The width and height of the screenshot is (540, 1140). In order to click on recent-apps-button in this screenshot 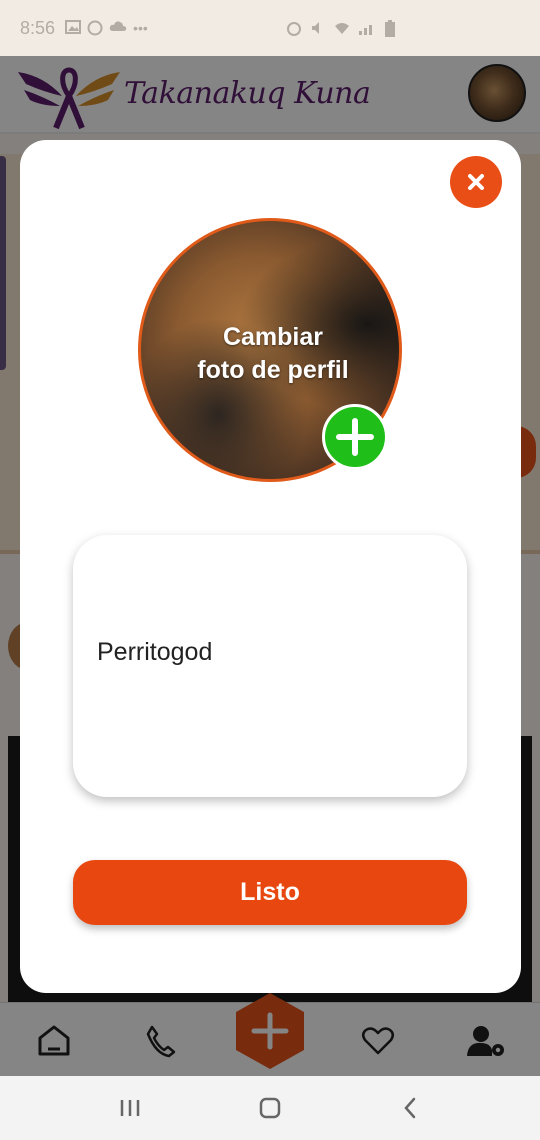, I will do `click(130, 1108)`.